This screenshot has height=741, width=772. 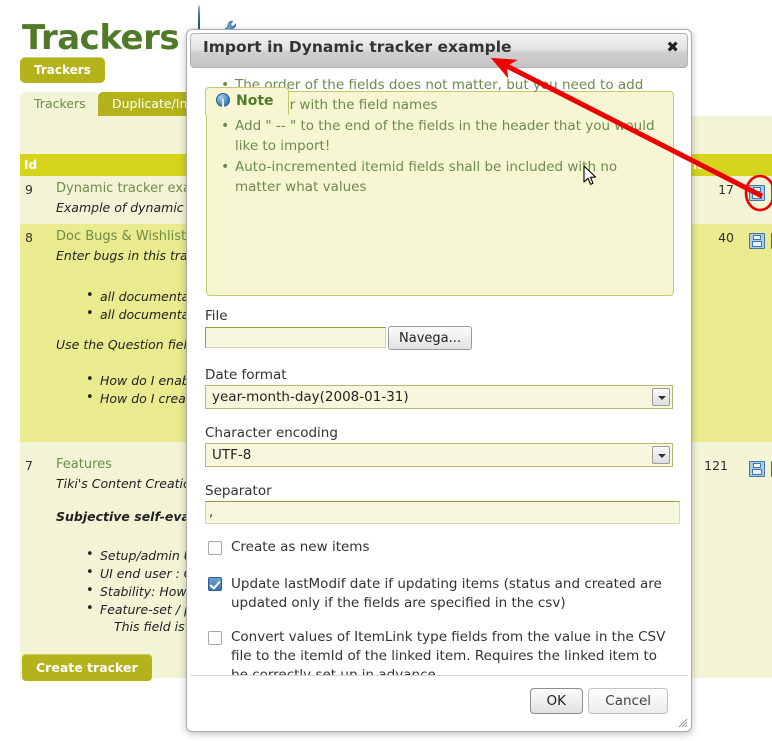 What do you see at coordinates (238, 491) in the screenshot?
I see `separator-label: Separator` at bounding box center [238, 491].